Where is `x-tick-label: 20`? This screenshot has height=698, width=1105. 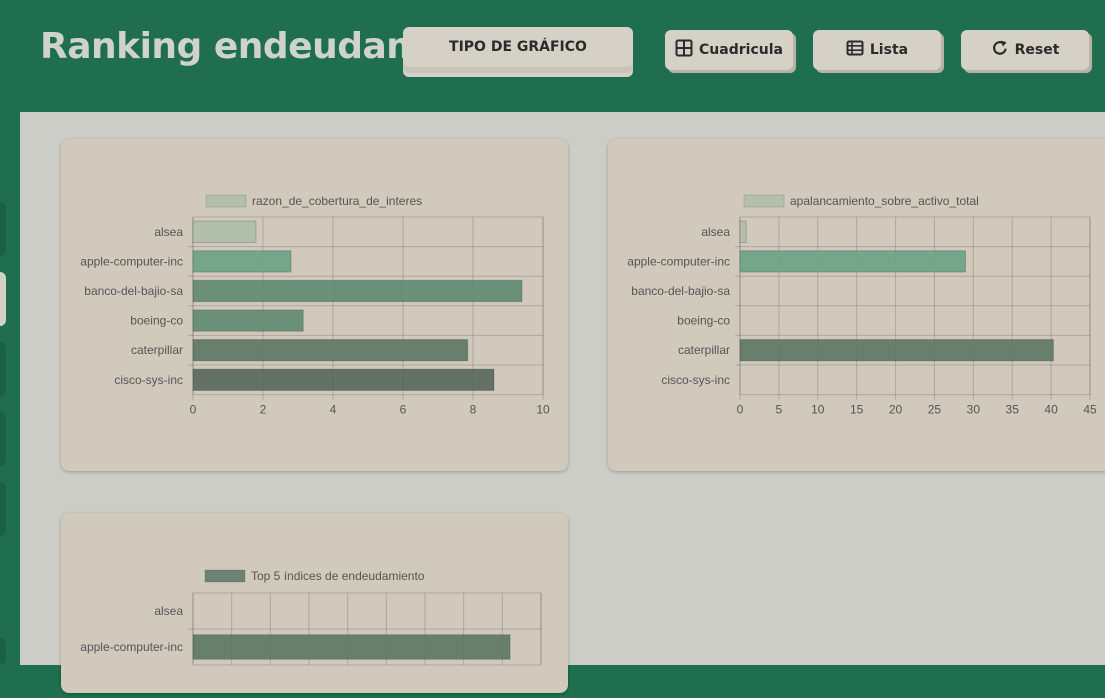 x-tick-label: 20 is located at coordinates (896, 410).